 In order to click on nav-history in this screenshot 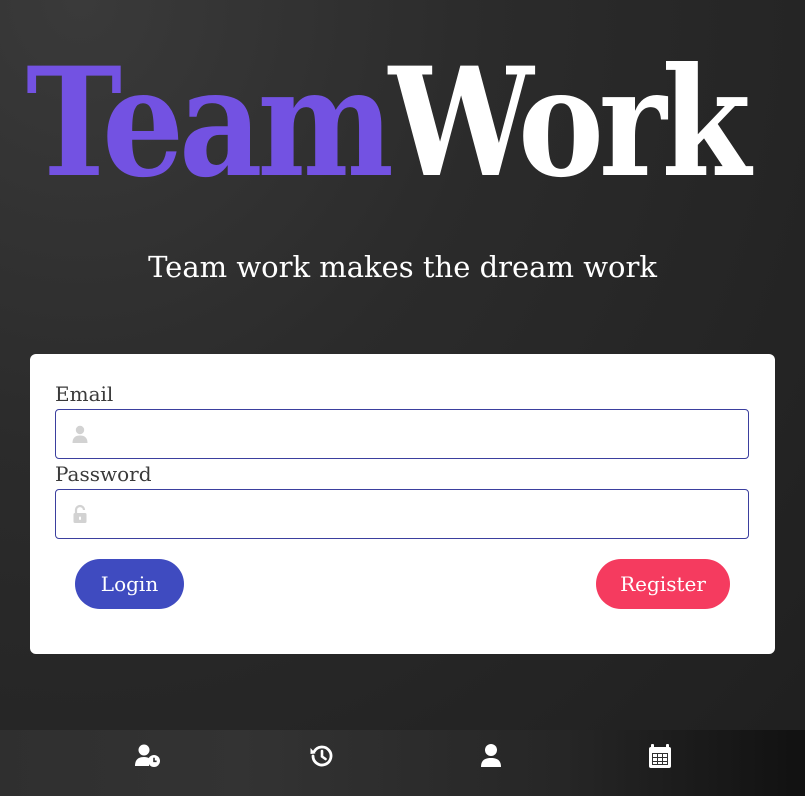, I will do `click(322, 756)`.